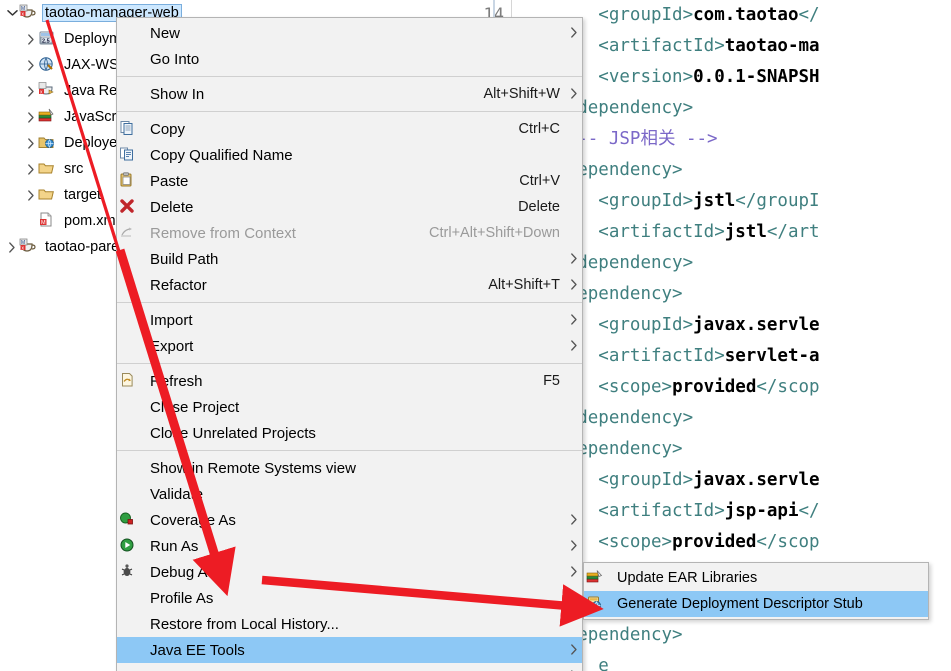 This screenshot has width=951, height=671. What do you see at coordinates (48, 143) in the screenshot?
I see `deployed-resources-icon` at bounding box center [48, 143].